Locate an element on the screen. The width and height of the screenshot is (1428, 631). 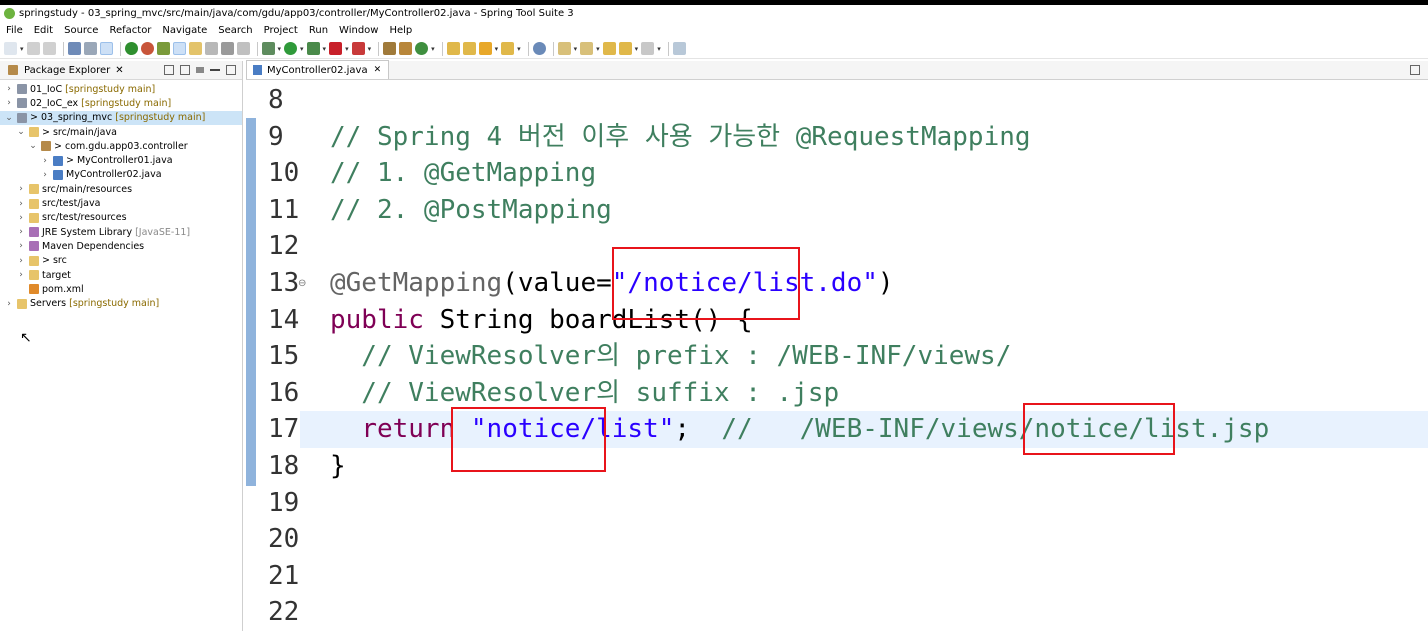
next-annotation-icon is located at coordinates (564, 48).